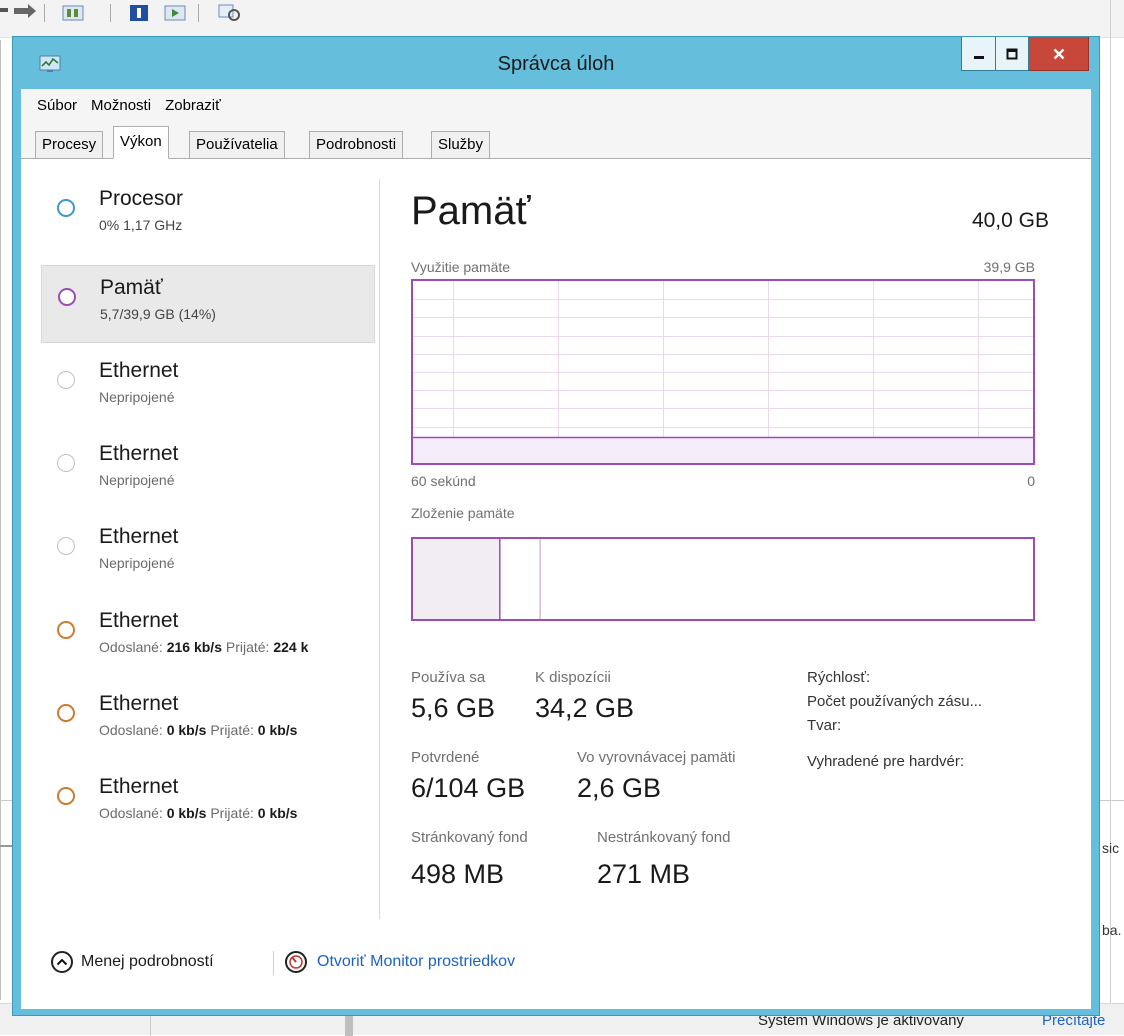 The image size is (1124, 1036). What do you see at coordinates (1112, 800) in the screenshot?
I see `background-rule` at bounding box center [1112, 800].